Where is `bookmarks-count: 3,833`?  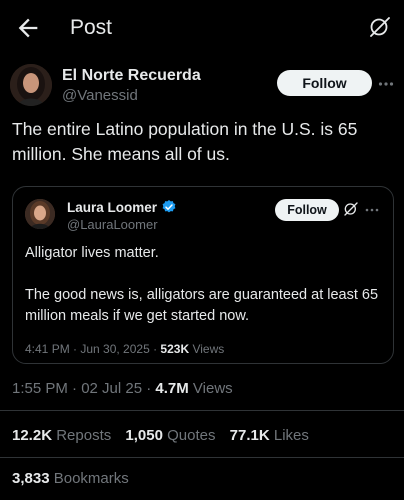 bookmarks-count: 3,833 is located at coordinates (31, 478).